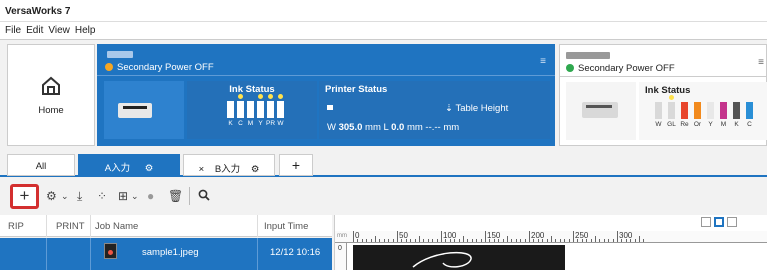 This screenshot has width=767, height=270. What do you see at coordinates (296, 165) in the screenshot?
I see `add-tab-button: +` at bounding box center [296, 165].